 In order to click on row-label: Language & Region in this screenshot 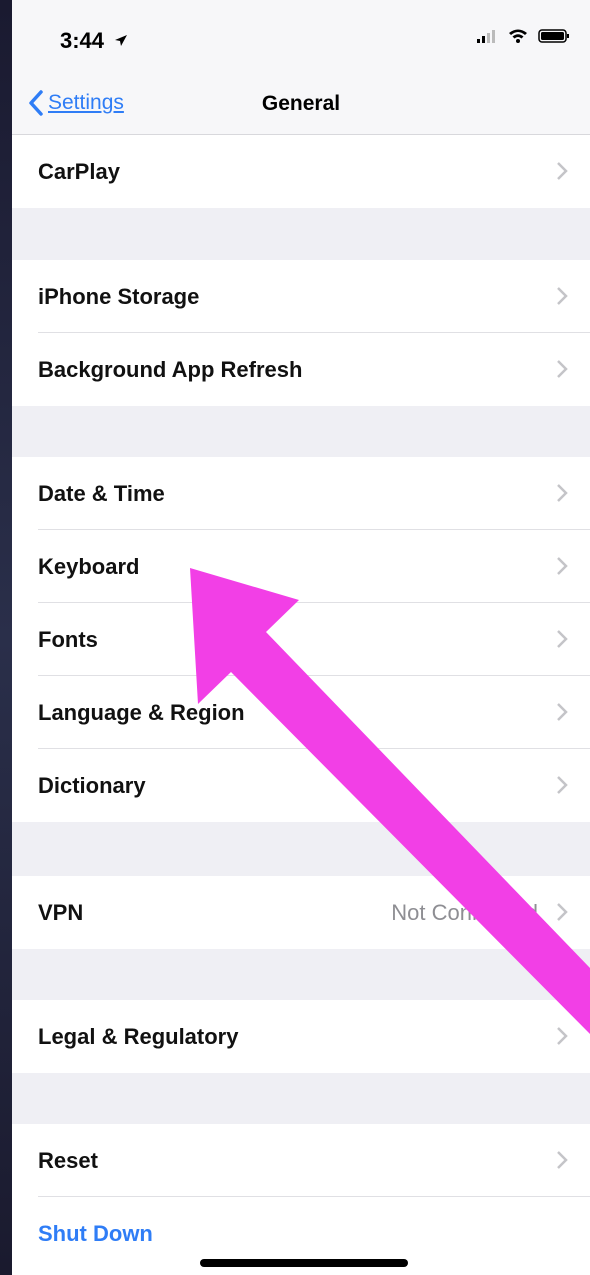, I will do `click(141, 712)`.